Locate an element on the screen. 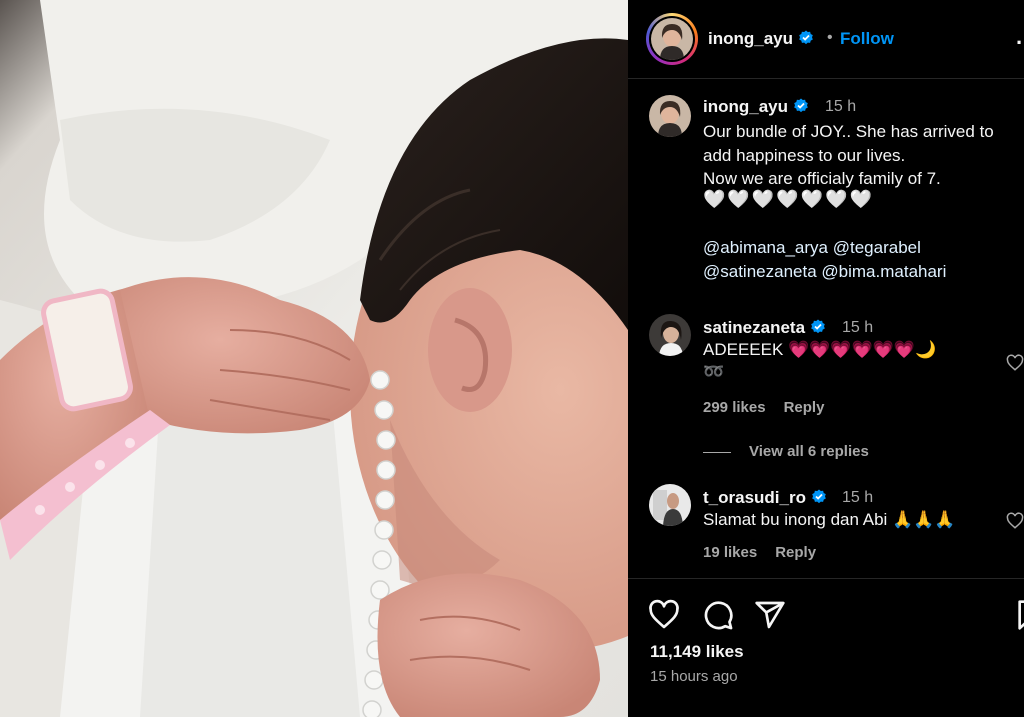 This screenshot has width=1024, height=717. comment-likes: 299 likes is located at coordinates (734, 407).